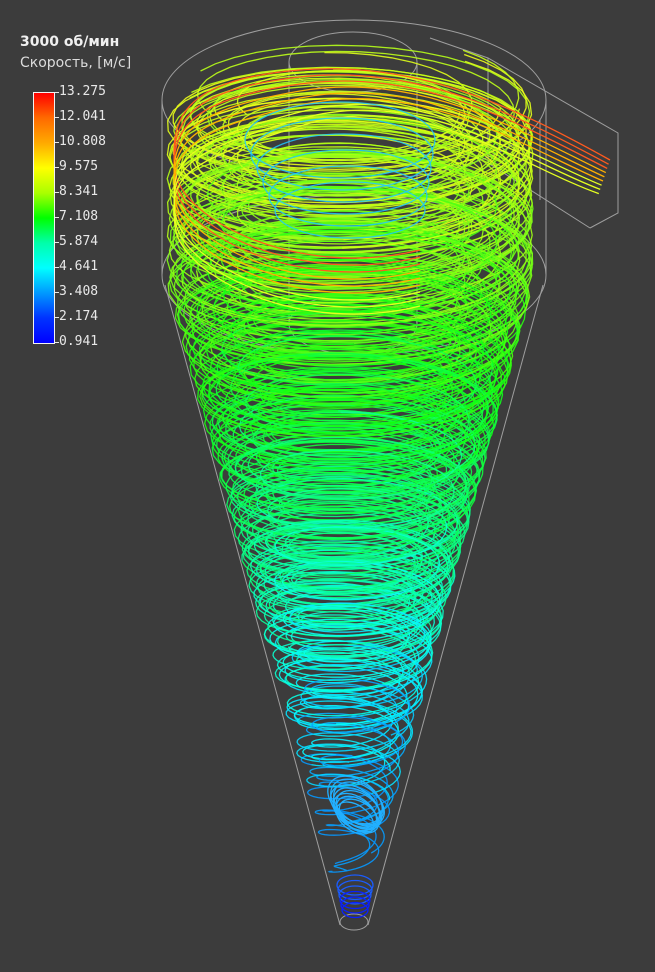 The width and height of the screenshot is (655, 972). What do you see at coordinates (80, 116) in the screenshot?
I see `colorbar-tick: 12.041` at bounding box center [80, 116].